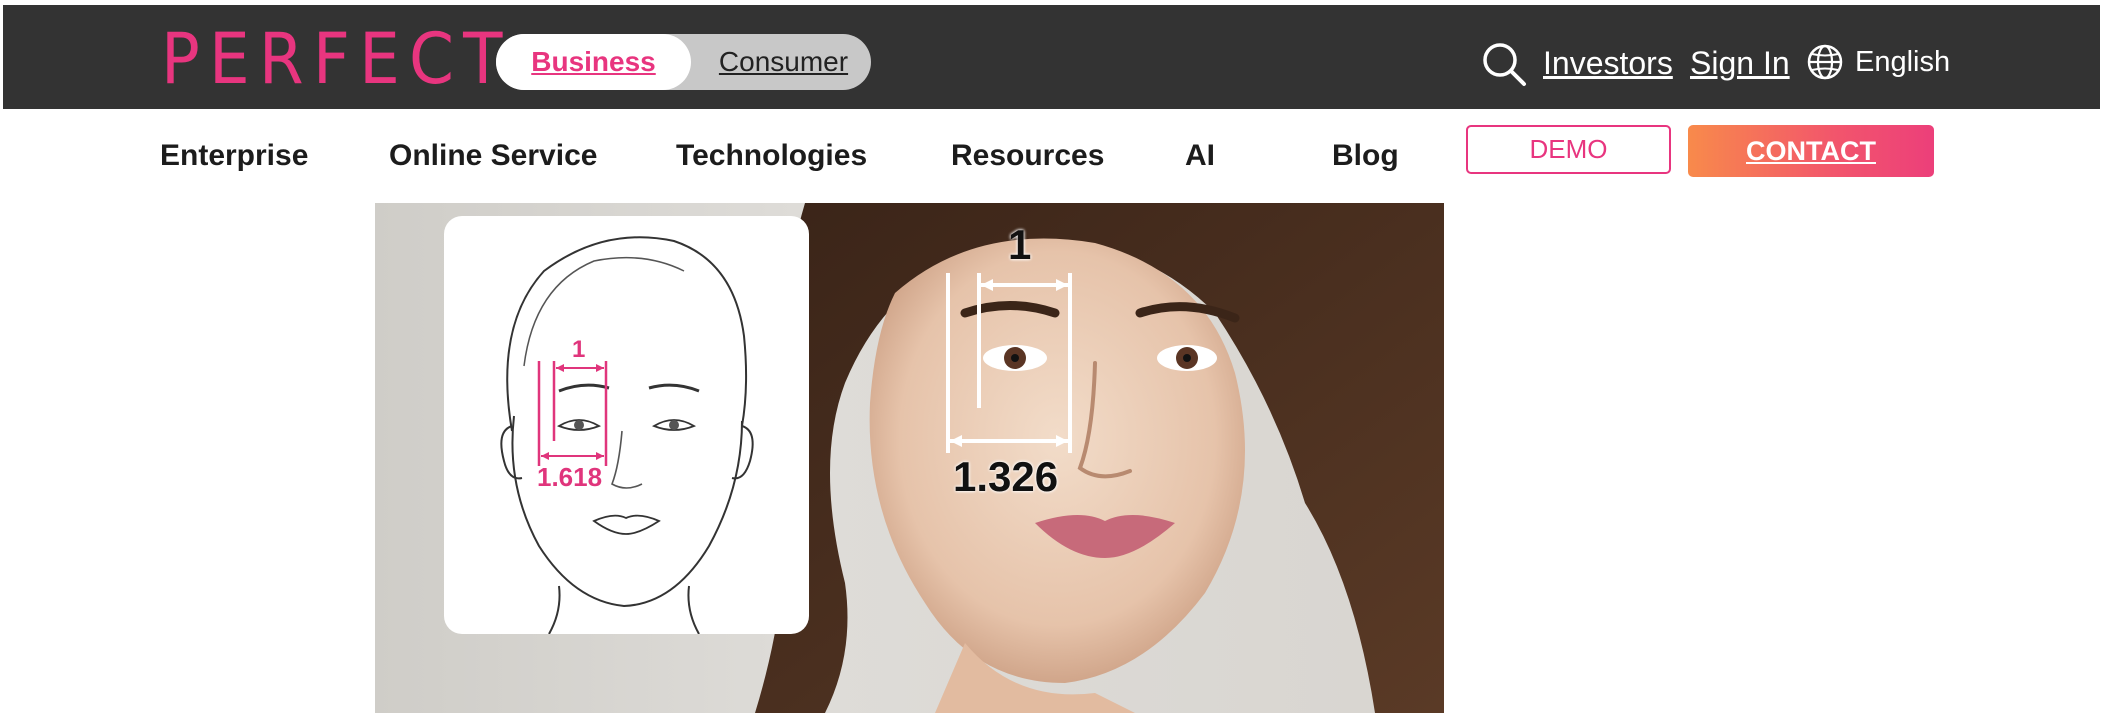 Image resolution: width=2103 pixels, height=713 pixels. Describe the element at coordinates (627, 435) in the screenshot. I see `face-sketch-illustration` at that location.